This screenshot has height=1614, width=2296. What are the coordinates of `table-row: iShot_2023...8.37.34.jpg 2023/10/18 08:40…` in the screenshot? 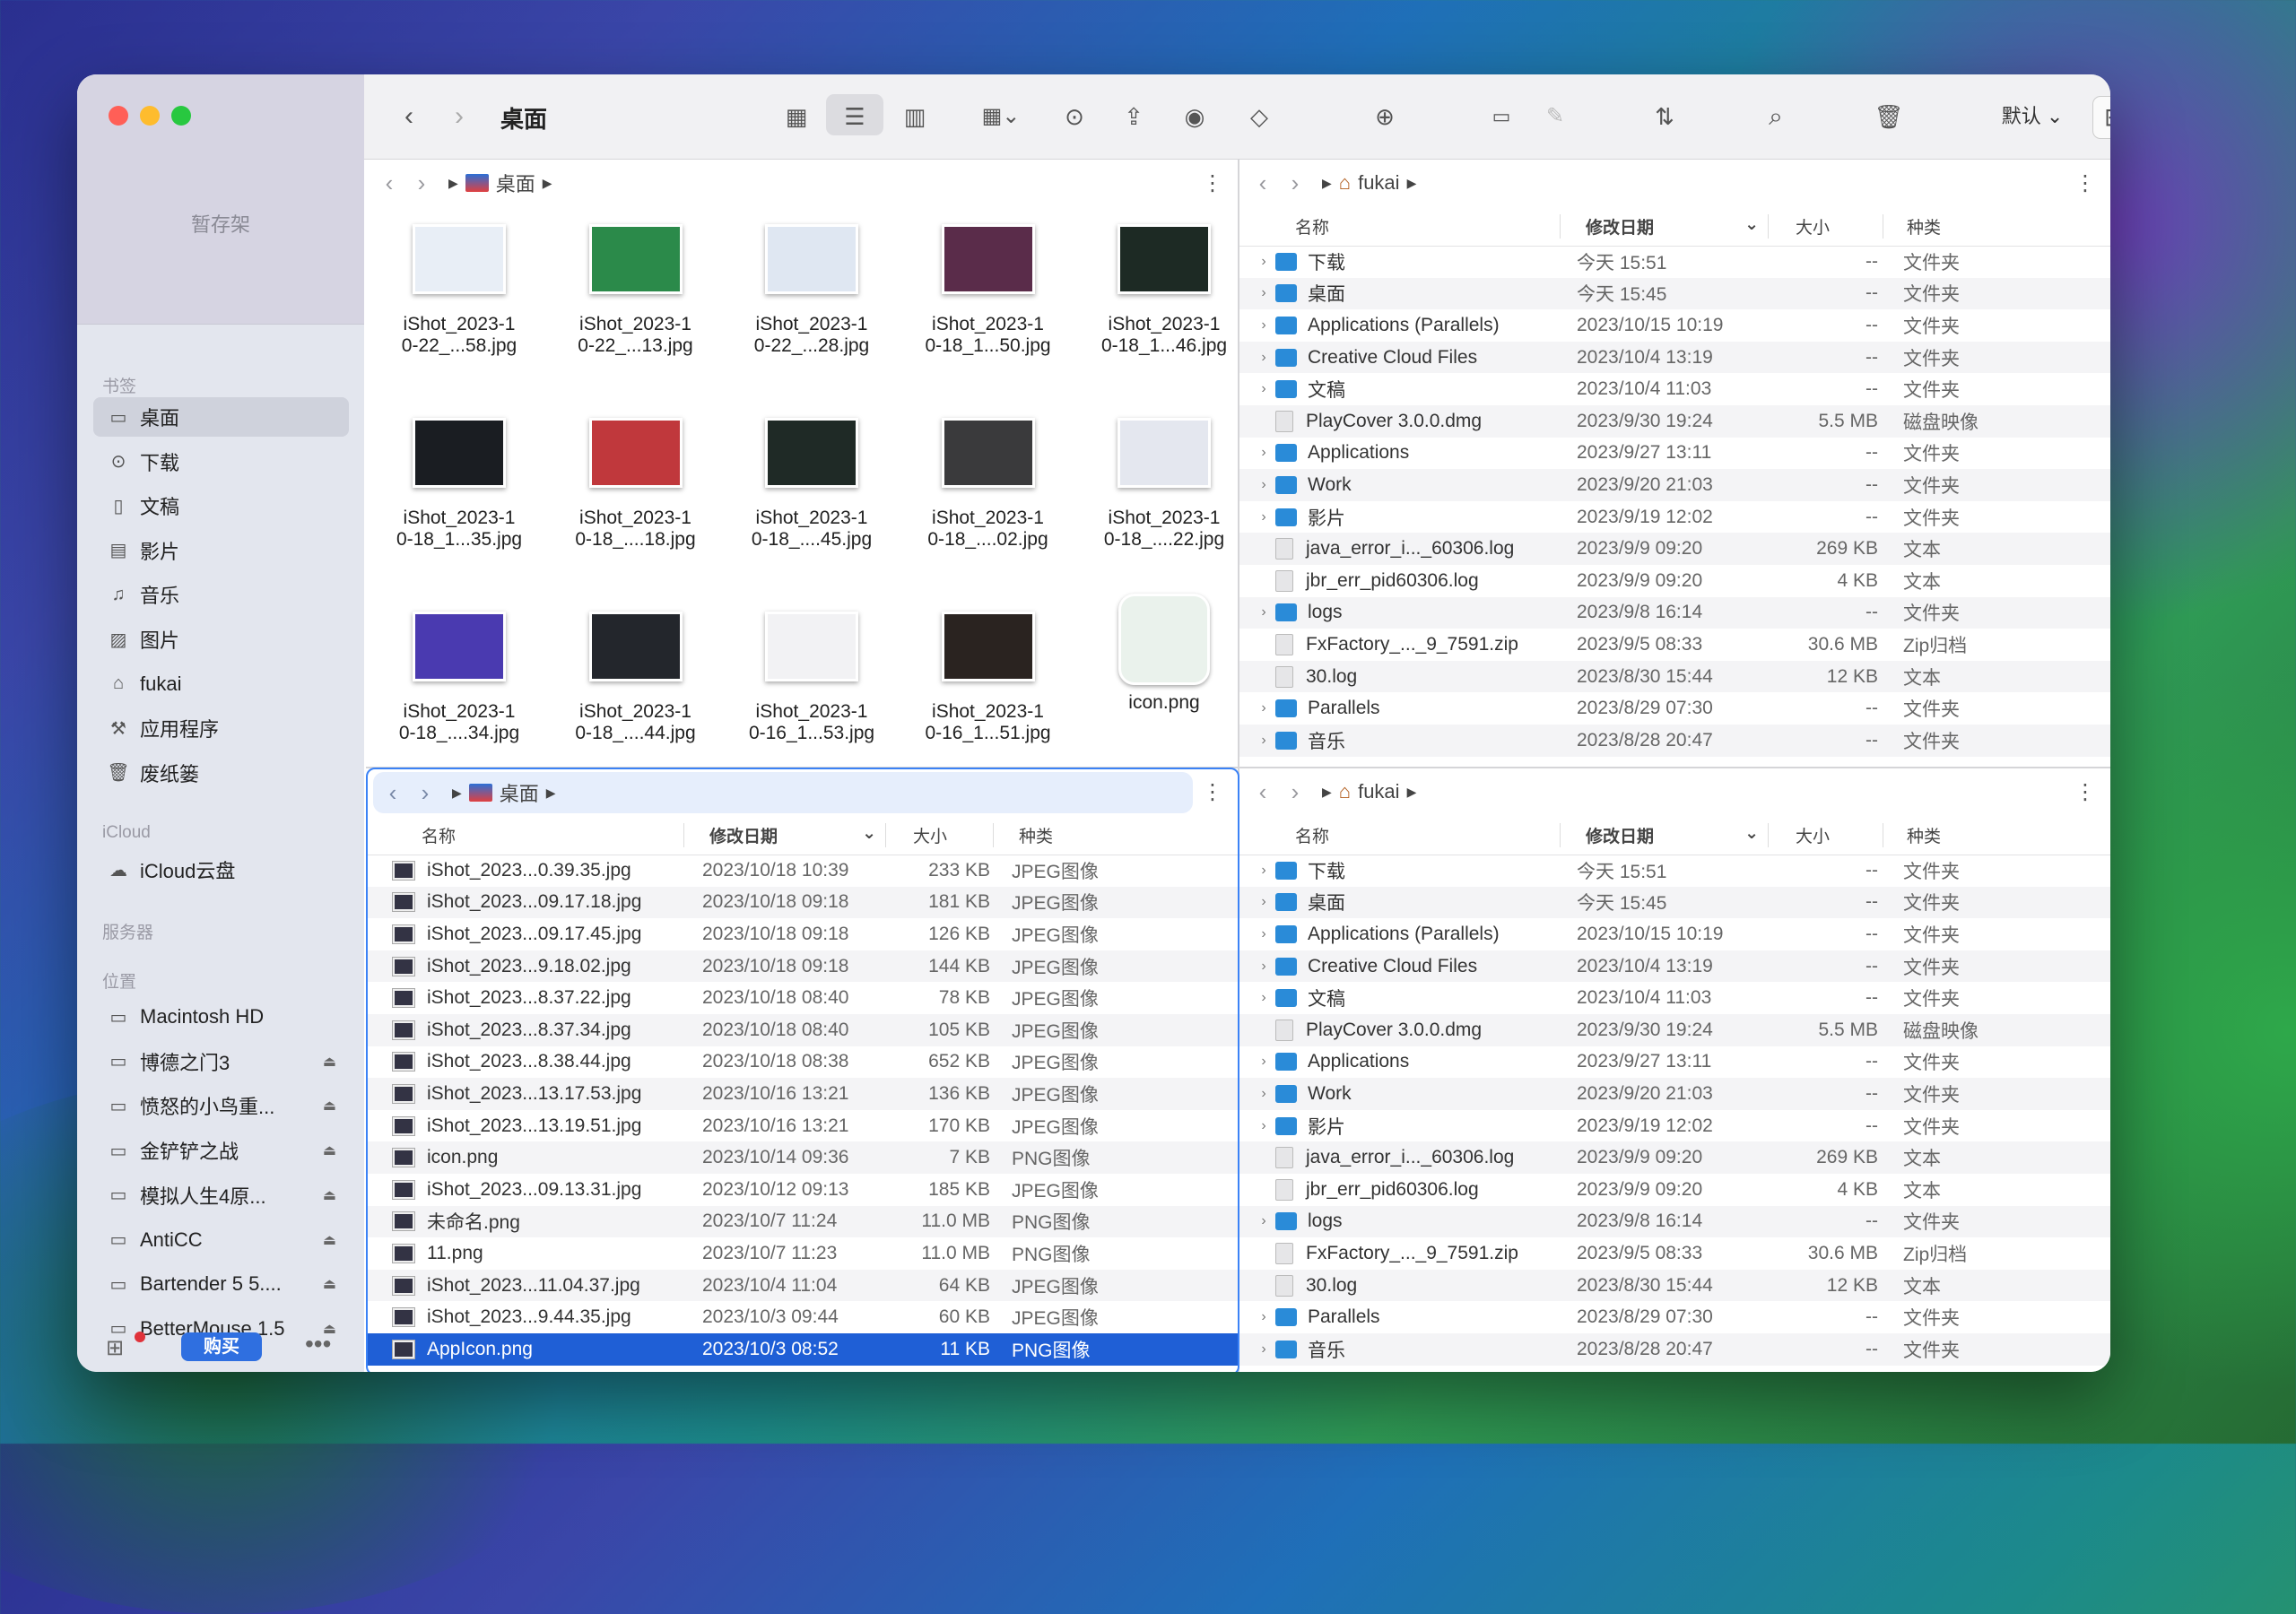 It's located at (802, 1030).